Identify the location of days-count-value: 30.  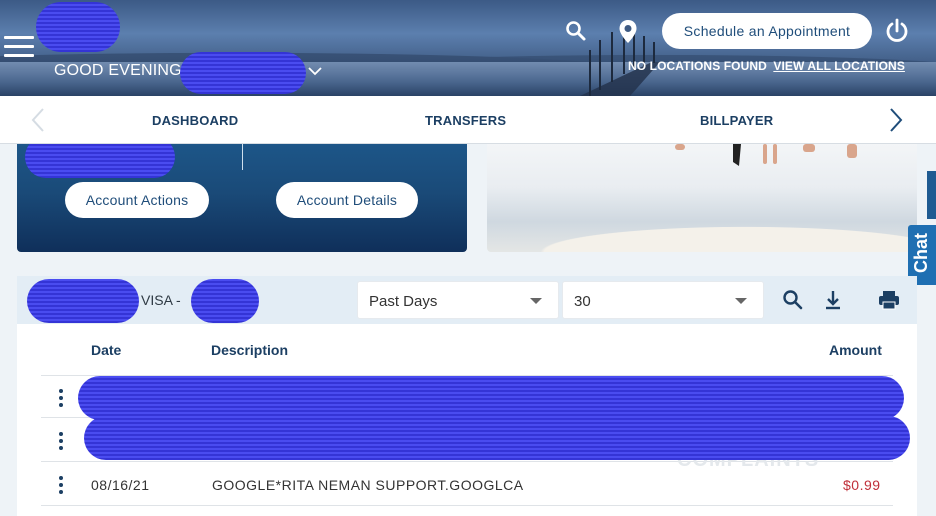
(582, 301).